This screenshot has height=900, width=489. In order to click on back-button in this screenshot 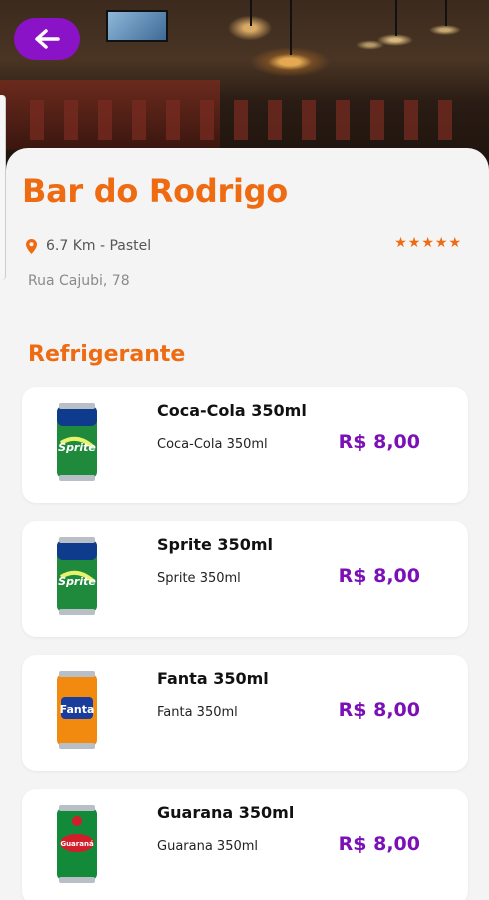, I will do `click(47, 39)`.